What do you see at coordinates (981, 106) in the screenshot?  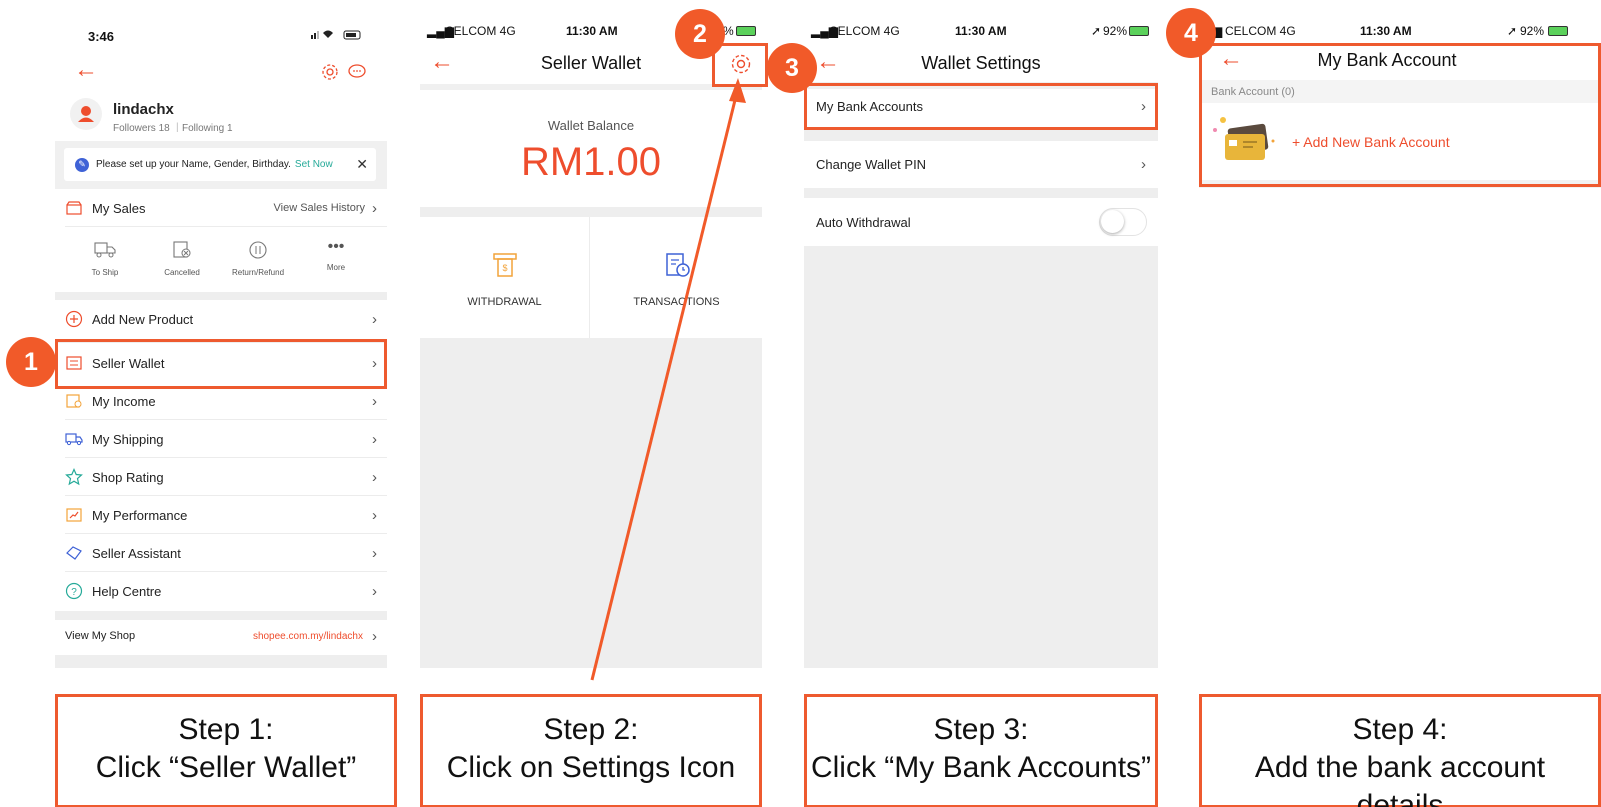 I see `highlight-my-bank-accounts` at bounding box center [981, 106].